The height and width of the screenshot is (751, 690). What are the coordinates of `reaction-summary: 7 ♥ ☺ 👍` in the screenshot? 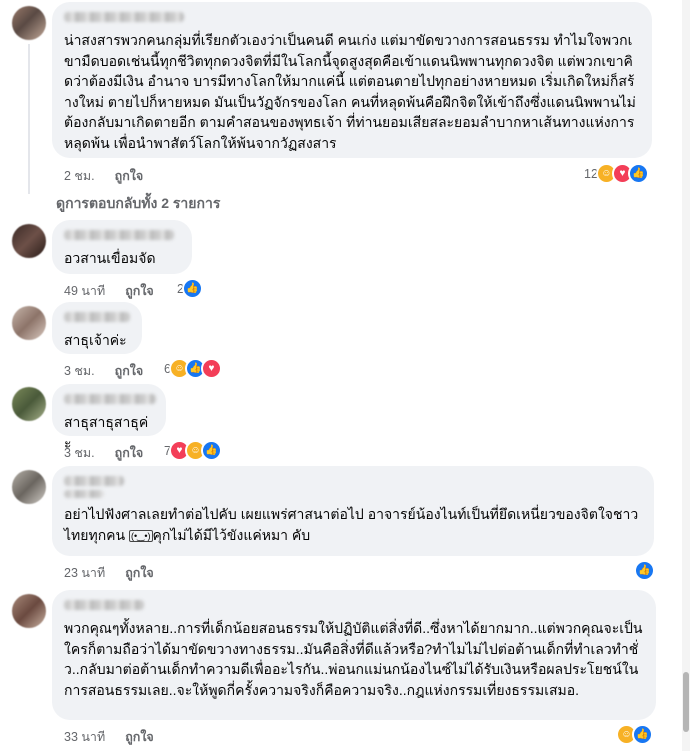 It's located at (193, 450).